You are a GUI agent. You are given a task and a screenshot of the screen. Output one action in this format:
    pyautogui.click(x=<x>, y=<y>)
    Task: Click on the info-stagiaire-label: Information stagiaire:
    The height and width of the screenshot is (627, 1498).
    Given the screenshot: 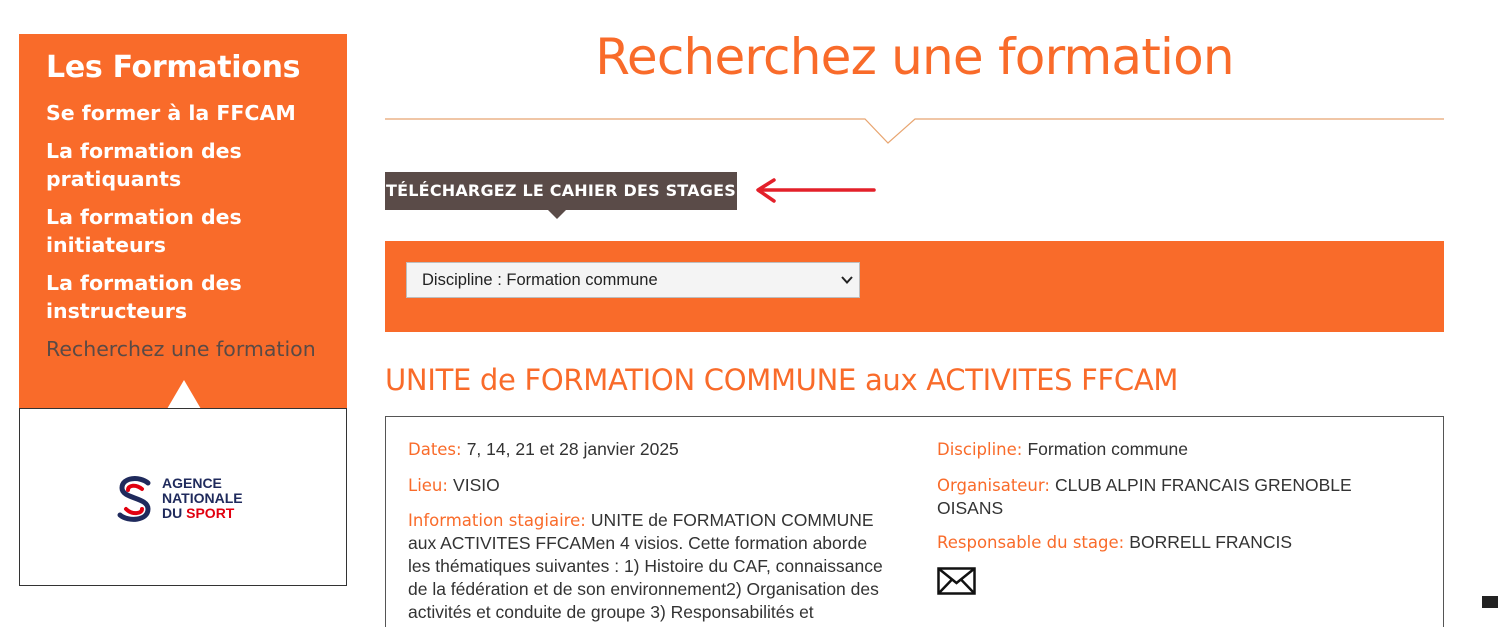 What is the action you would take?
    pyautogui.click(x=497, y=520)
    